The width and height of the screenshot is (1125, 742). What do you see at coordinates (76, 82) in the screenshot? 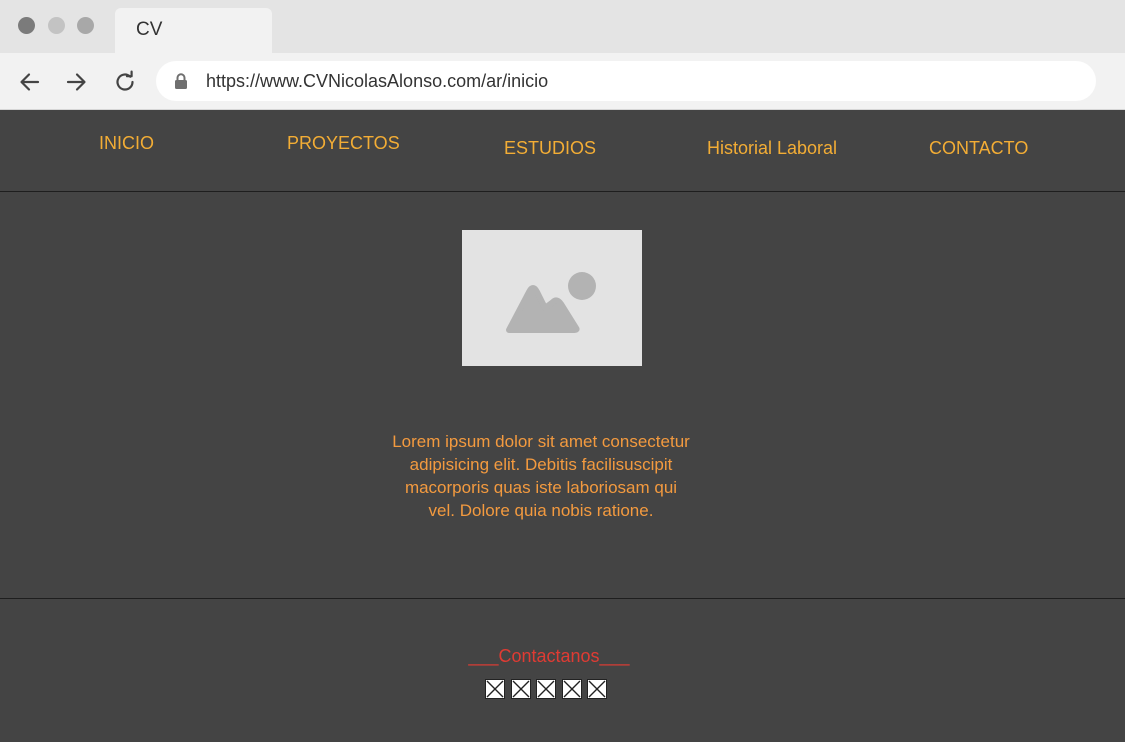
I see `forward-arrow-icon` at bounding box center [76, 82].